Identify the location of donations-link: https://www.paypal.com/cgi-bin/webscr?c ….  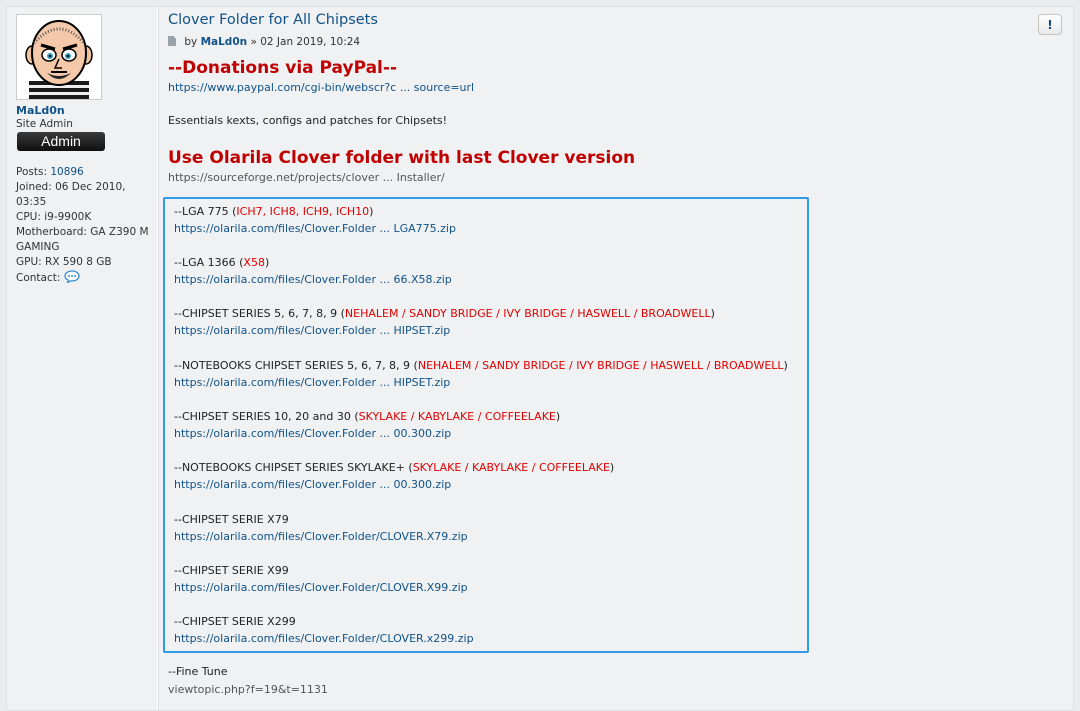
(321, 87).